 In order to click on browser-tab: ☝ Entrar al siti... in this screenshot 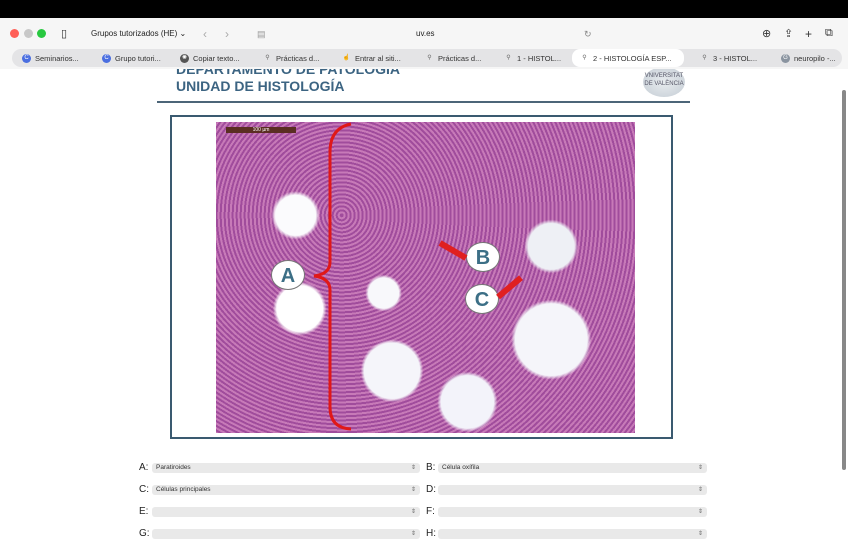, I will do `click(374, 58)`.